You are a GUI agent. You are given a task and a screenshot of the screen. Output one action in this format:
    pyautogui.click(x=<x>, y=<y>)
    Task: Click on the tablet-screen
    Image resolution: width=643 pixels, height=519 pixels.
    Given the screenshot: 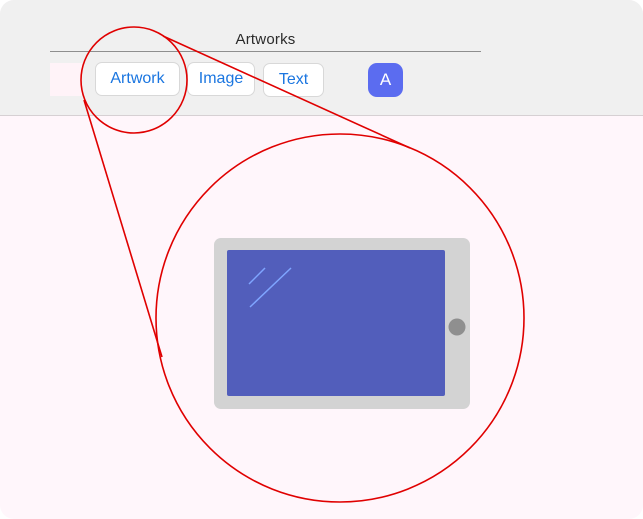 What is the action you would take?
    pyautogui.click(x=336, y=323)
    